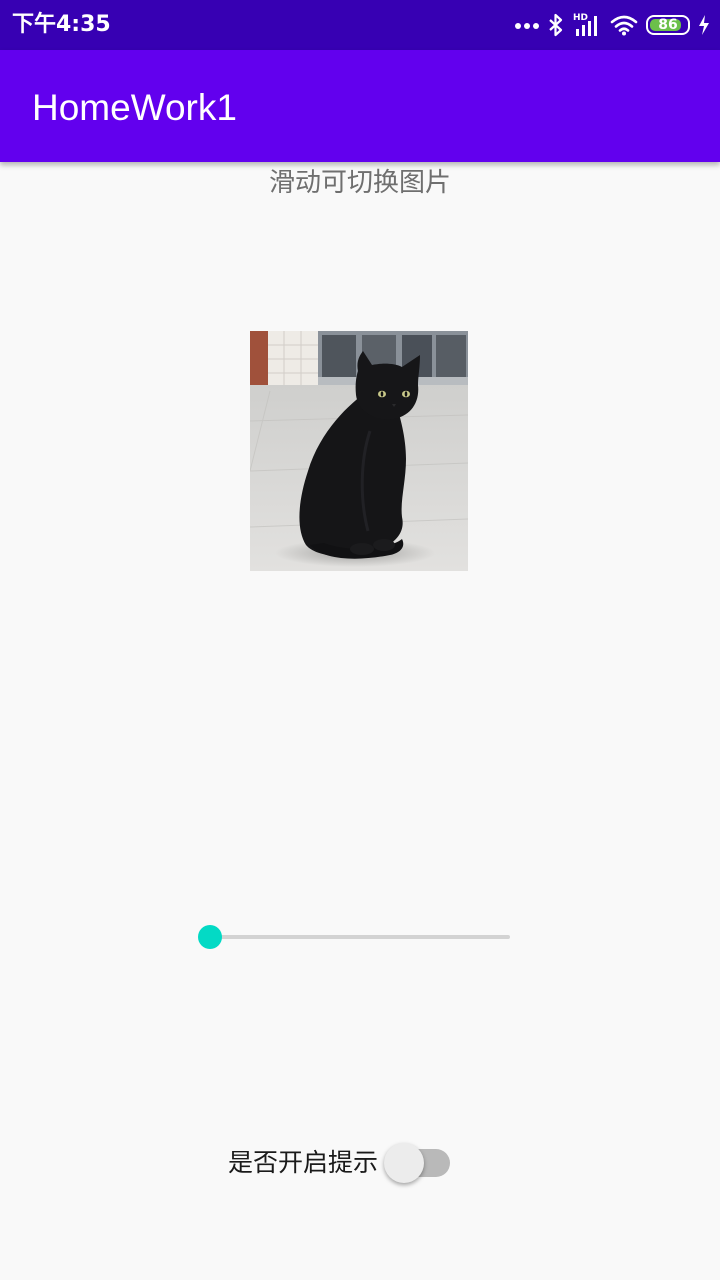 The width and height of the screenshot is (720, 1280). I want to click on battery-icon: 86, so click(668, 25).